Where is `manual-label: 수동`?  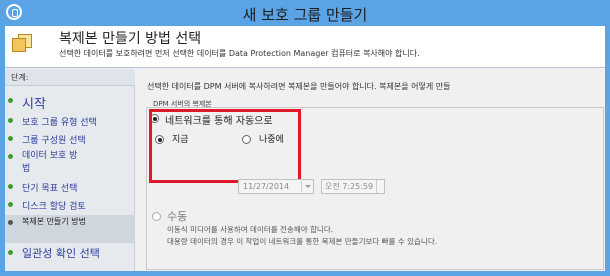 manual-label: 수동 is located at coordinates (177, 216).